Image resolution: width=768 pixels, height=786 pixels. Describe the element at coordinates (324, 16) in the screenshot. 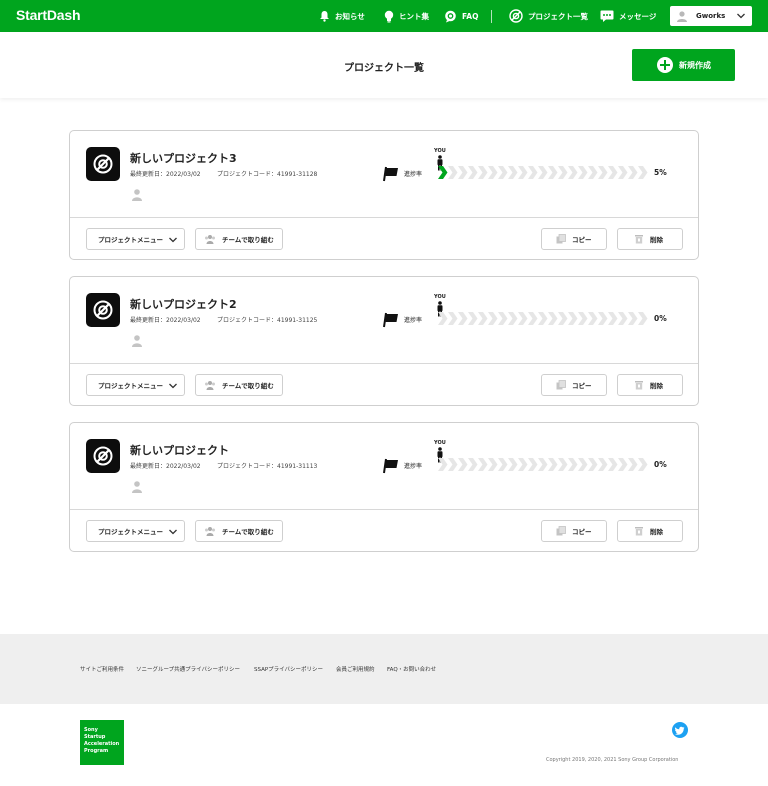

I see `bell-icon` at that location.